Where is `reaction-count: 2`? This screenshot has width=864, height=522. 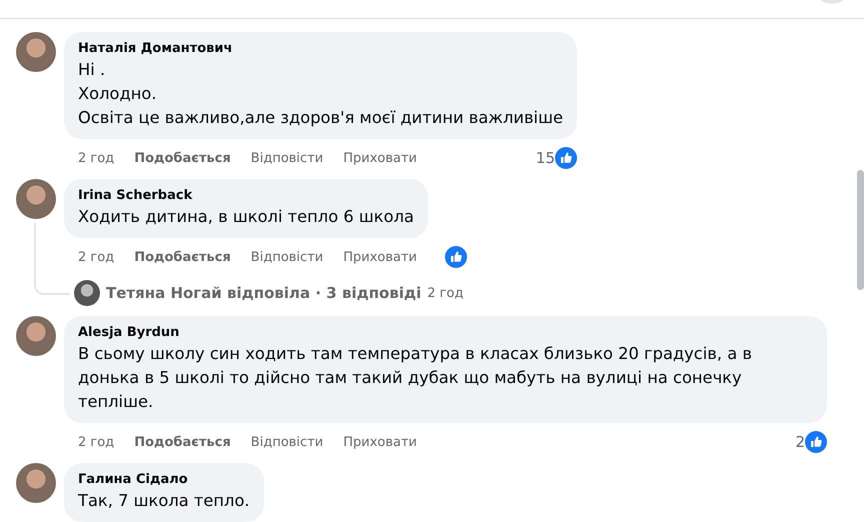
reaction-count: 2 is located at coordinates (800, 442).